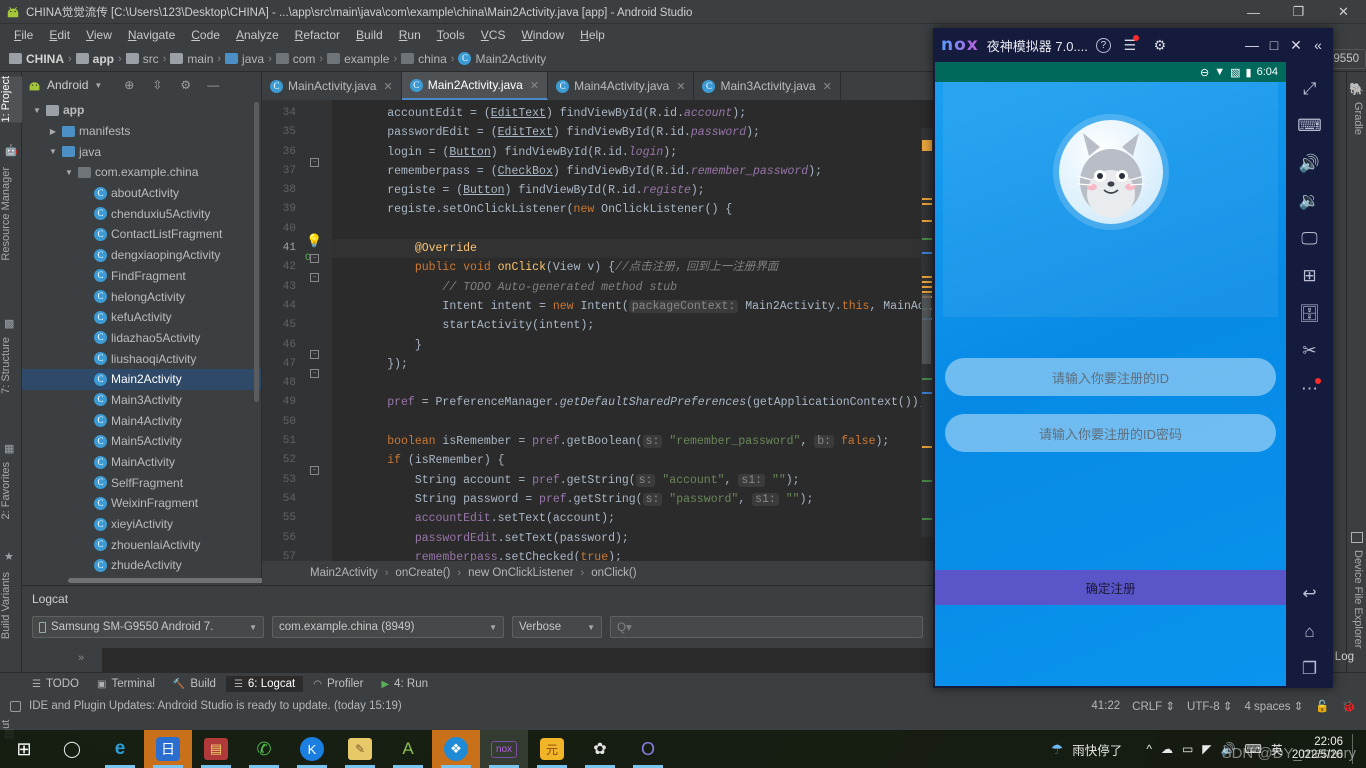 Image resolution: width=1366 pixels, height=768 pixels. I want to click on breadcrumb-item-china: CHINA, so click(36, 59).